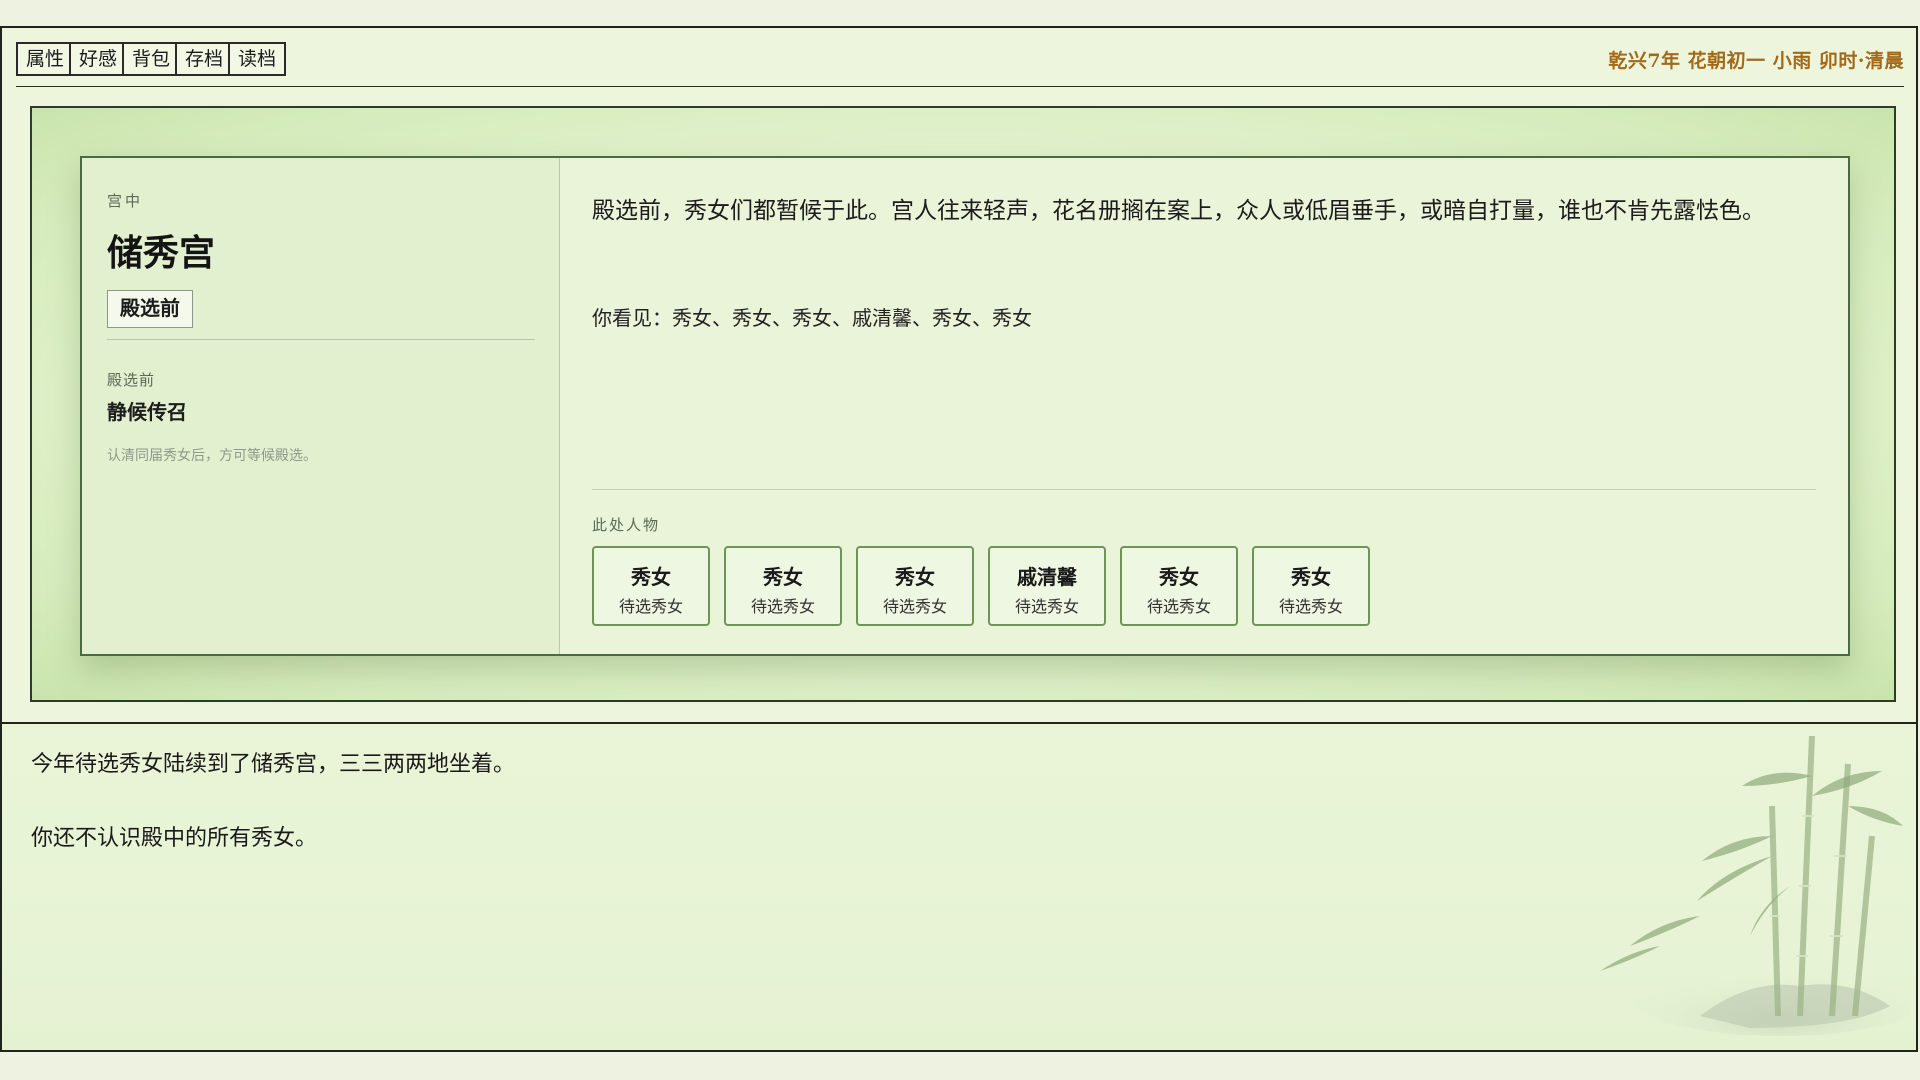 The width and height of the screenshot is (1920, 1080). Describe the element at coordinates (321, 339) in the screenshot. I see `left-divider` at that location.